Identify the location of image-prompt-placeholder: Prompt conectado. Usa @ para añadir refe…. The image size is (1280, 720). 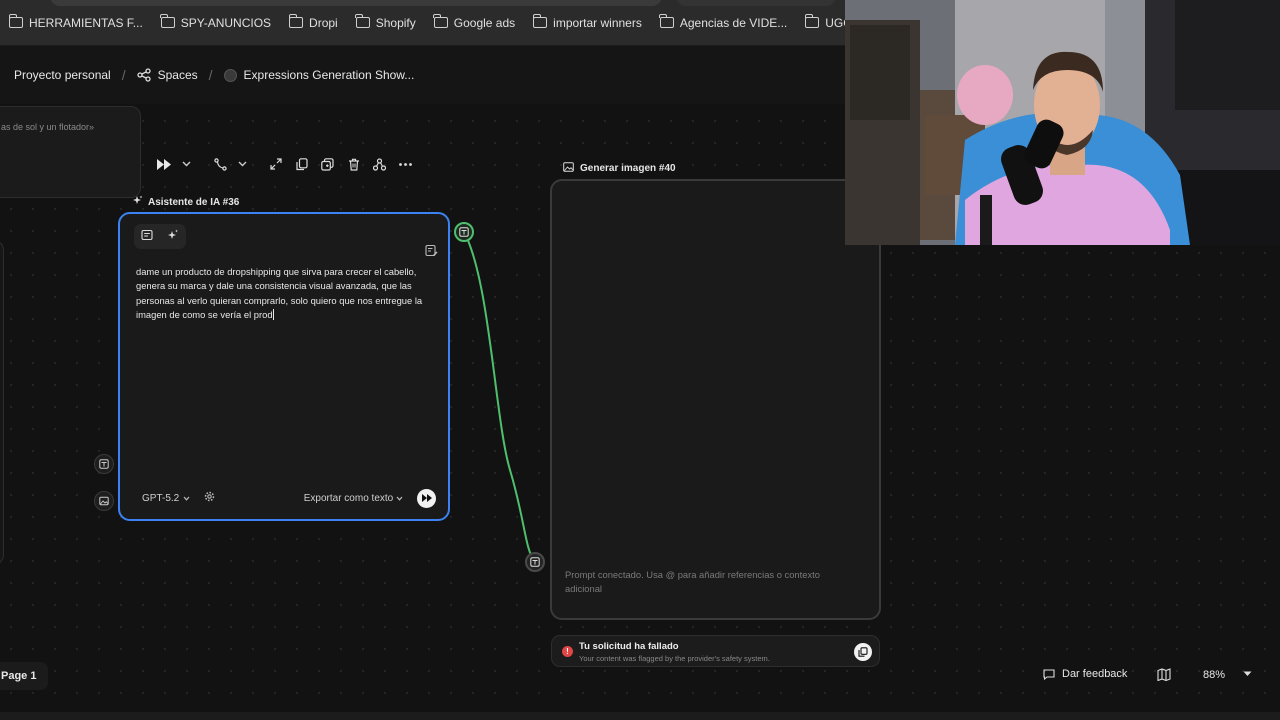
(692, 581).